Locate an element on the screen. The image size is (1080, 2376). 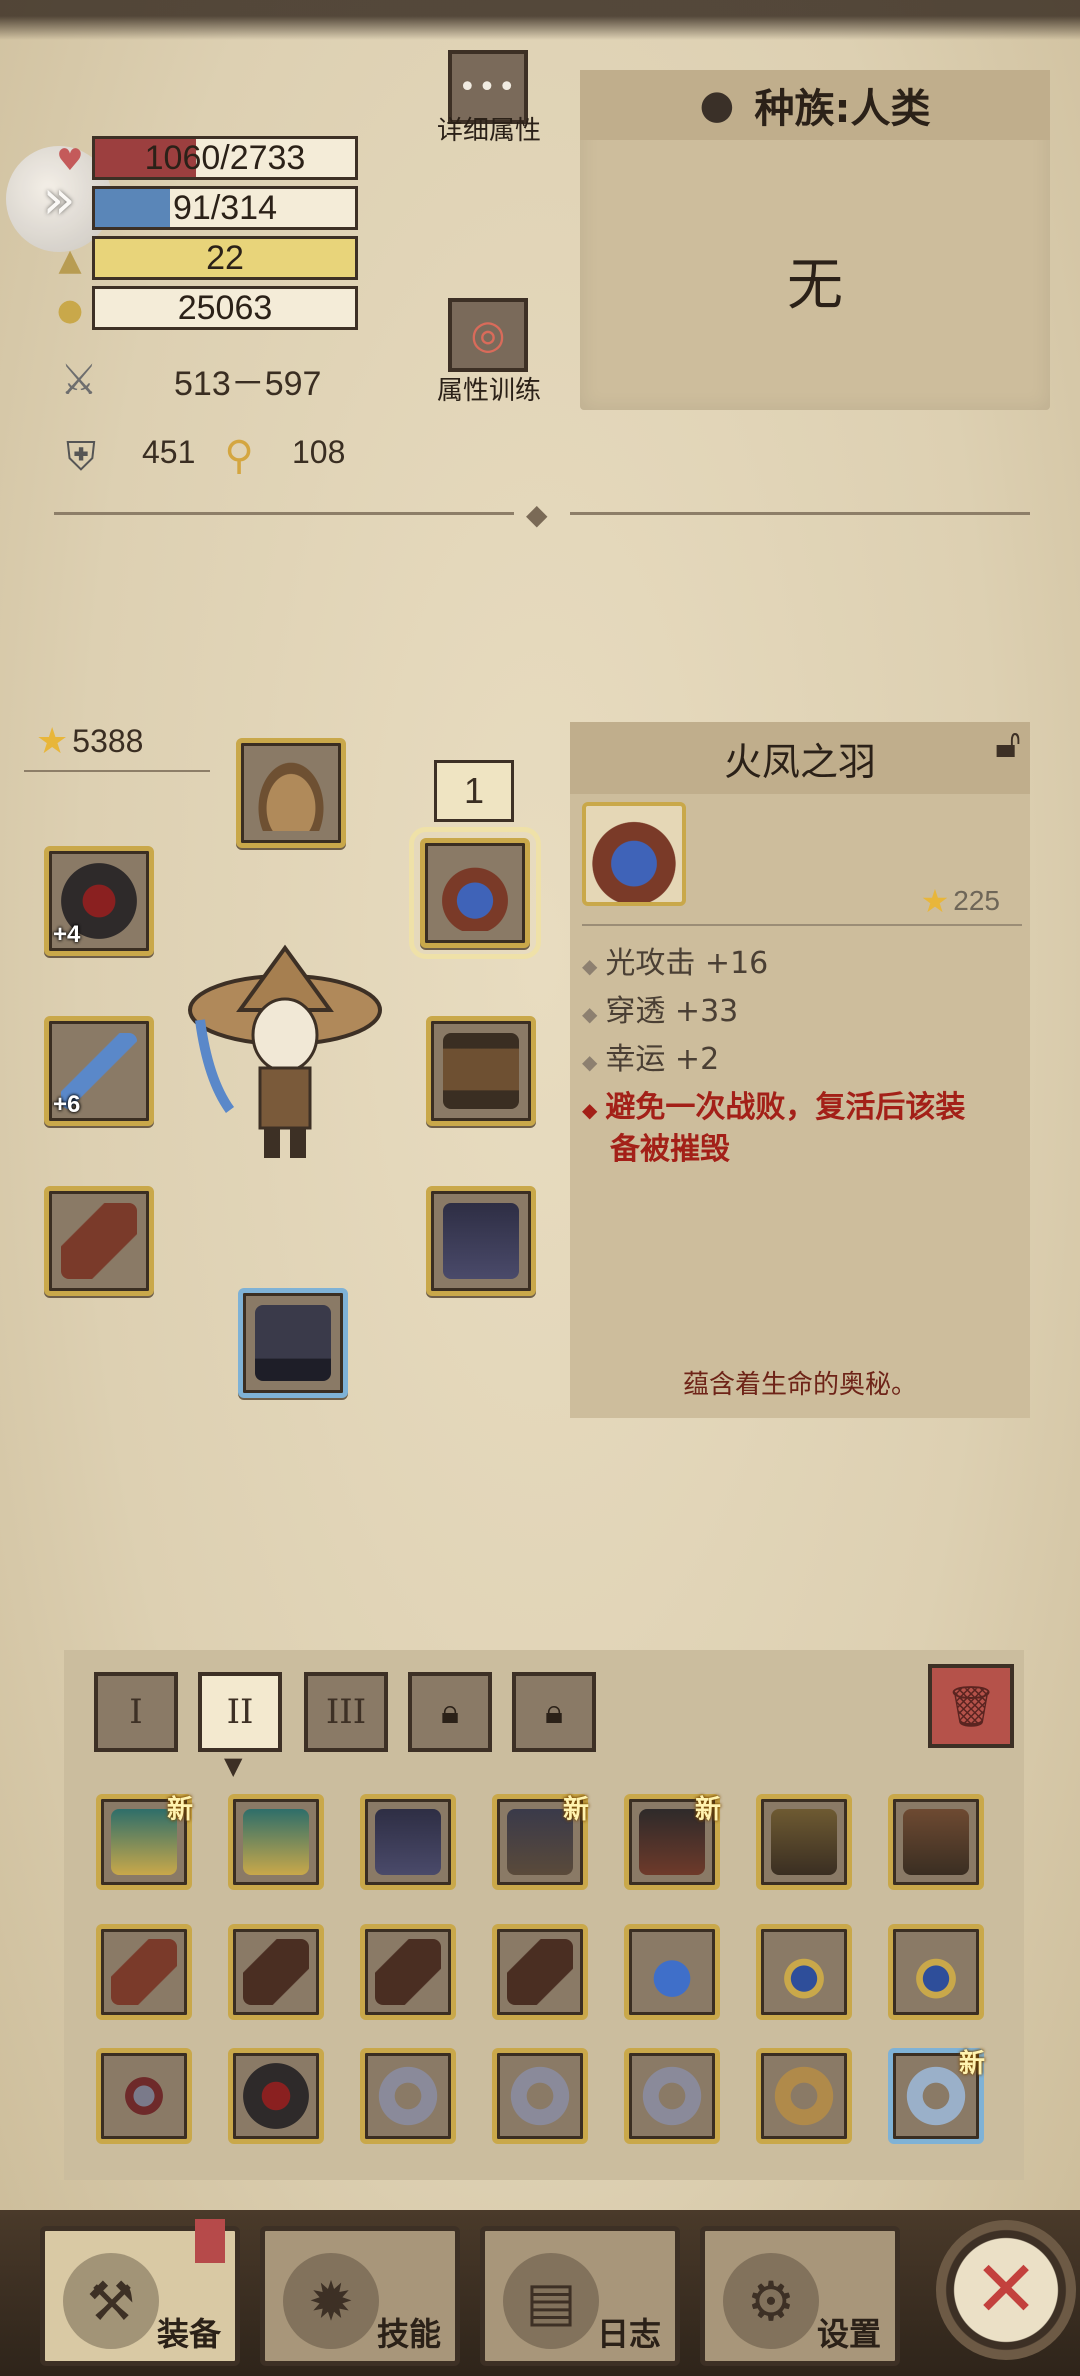
gear-power: ★ 5388 is located at coordinates (89, 741).